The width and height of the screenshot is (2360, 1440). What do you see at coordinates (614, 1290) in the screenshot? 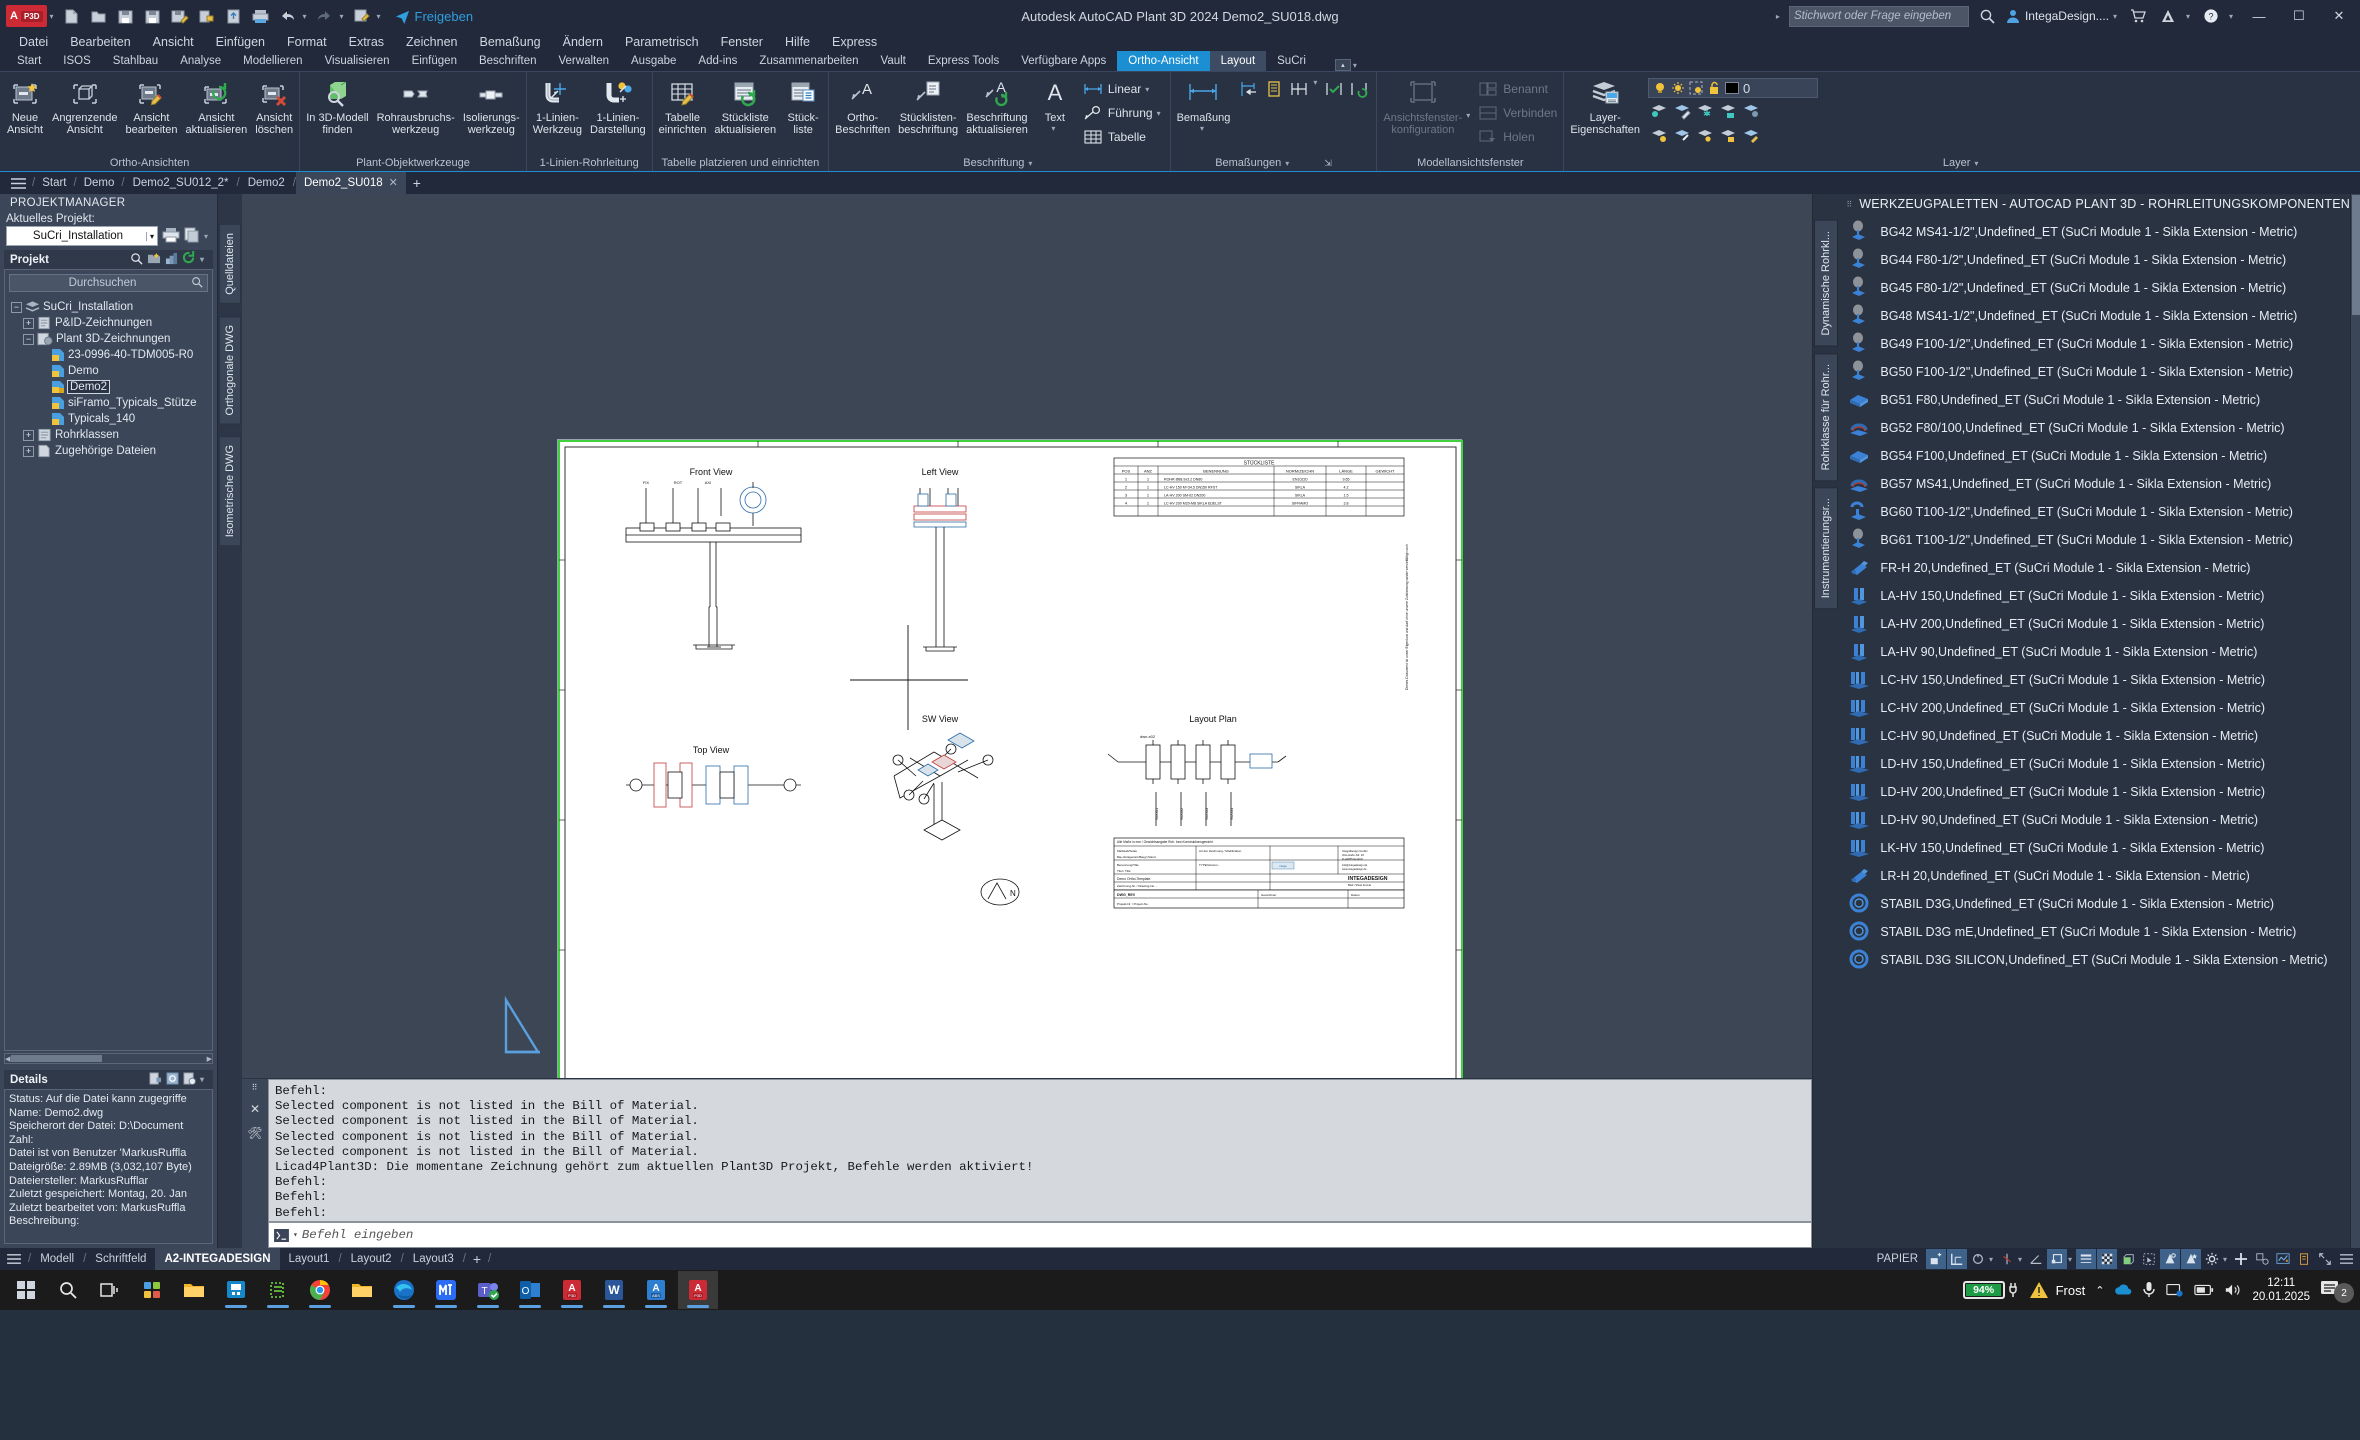
I see `word-icon: W` at bounding box center [614, 1290].